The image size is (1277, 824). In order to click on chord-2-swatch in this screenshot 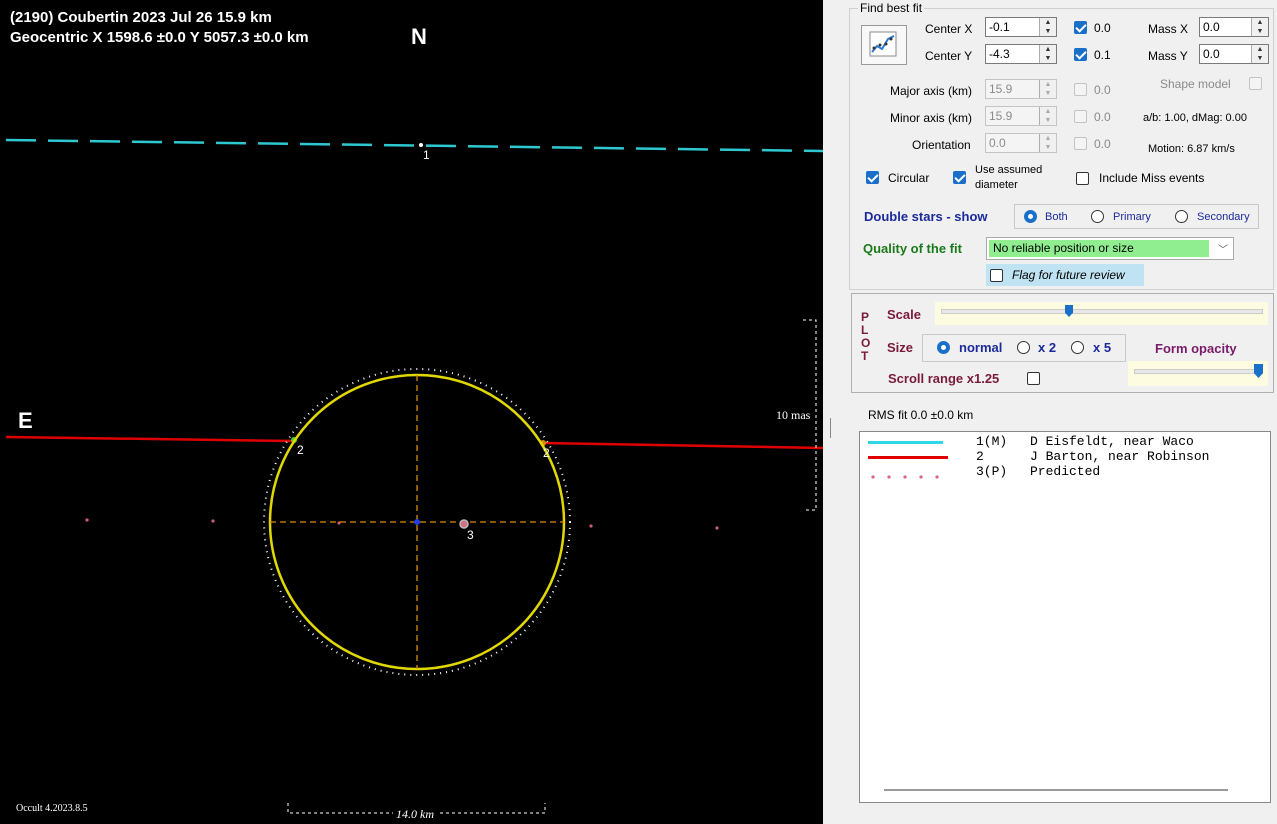, I will do `click(908, 457)`.